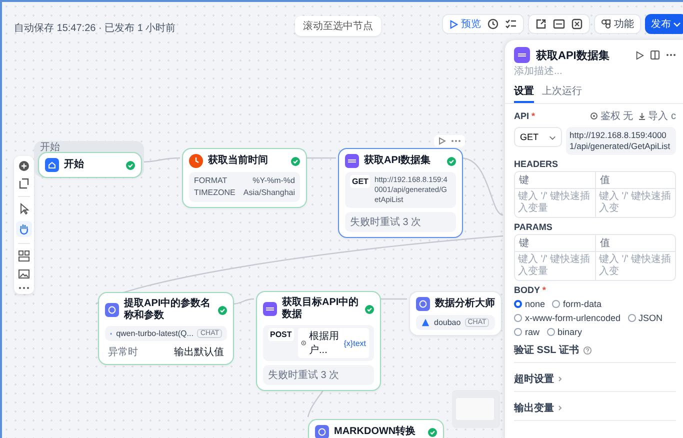 The image size is (683, 438). I want to click on pointer-icon, so click(24, 209).